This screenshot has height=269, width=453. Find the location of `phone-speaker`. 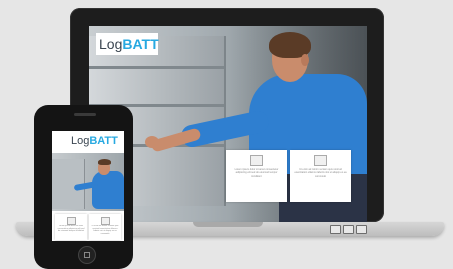

phone-speaker is located at coordinates (85, 114).